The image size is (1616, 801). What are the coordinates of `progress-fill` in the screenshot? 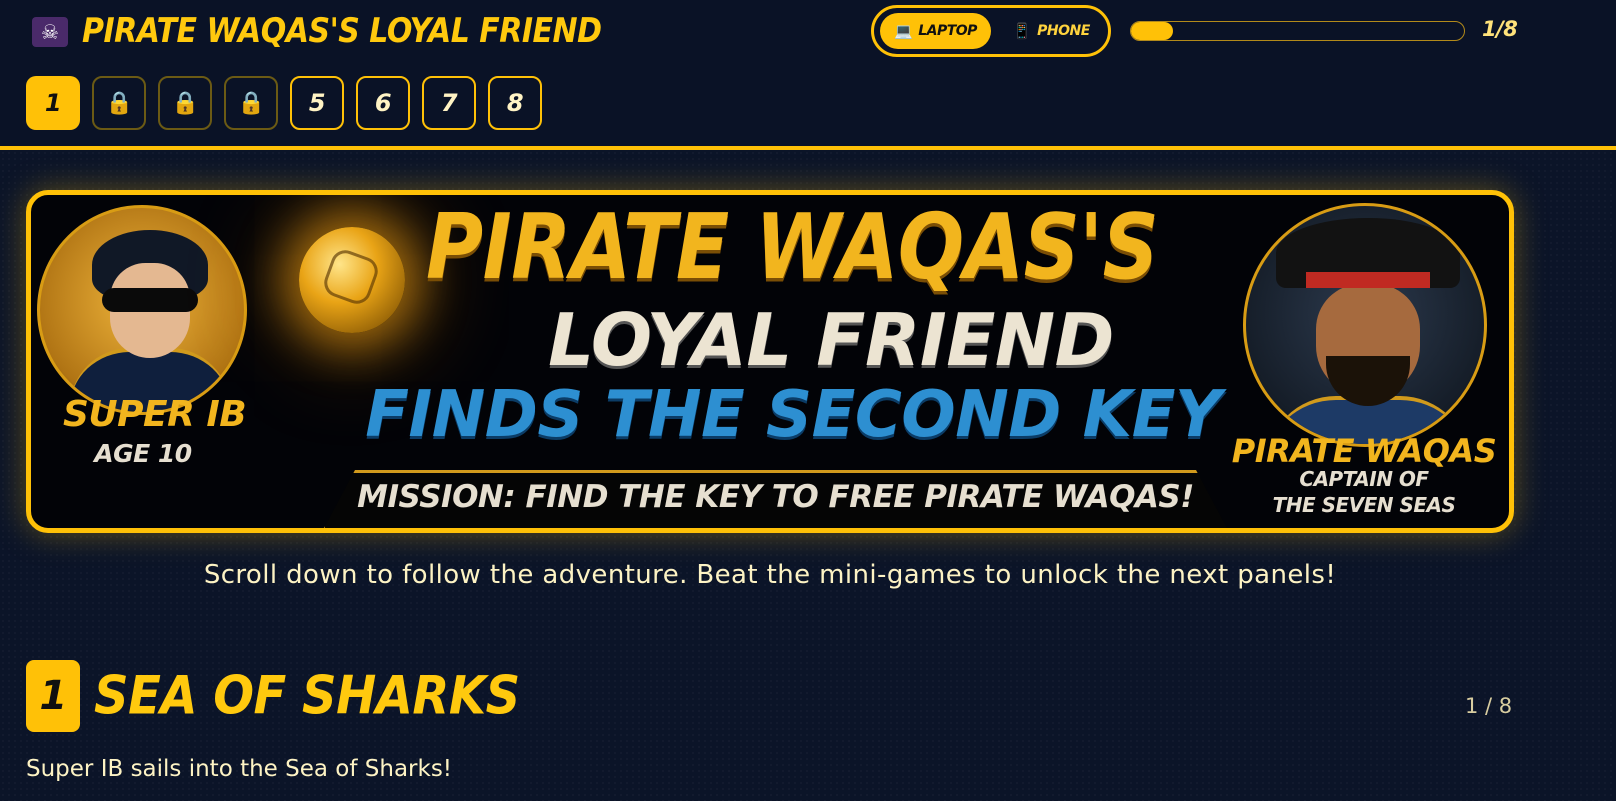 It's located at (1152, 31).